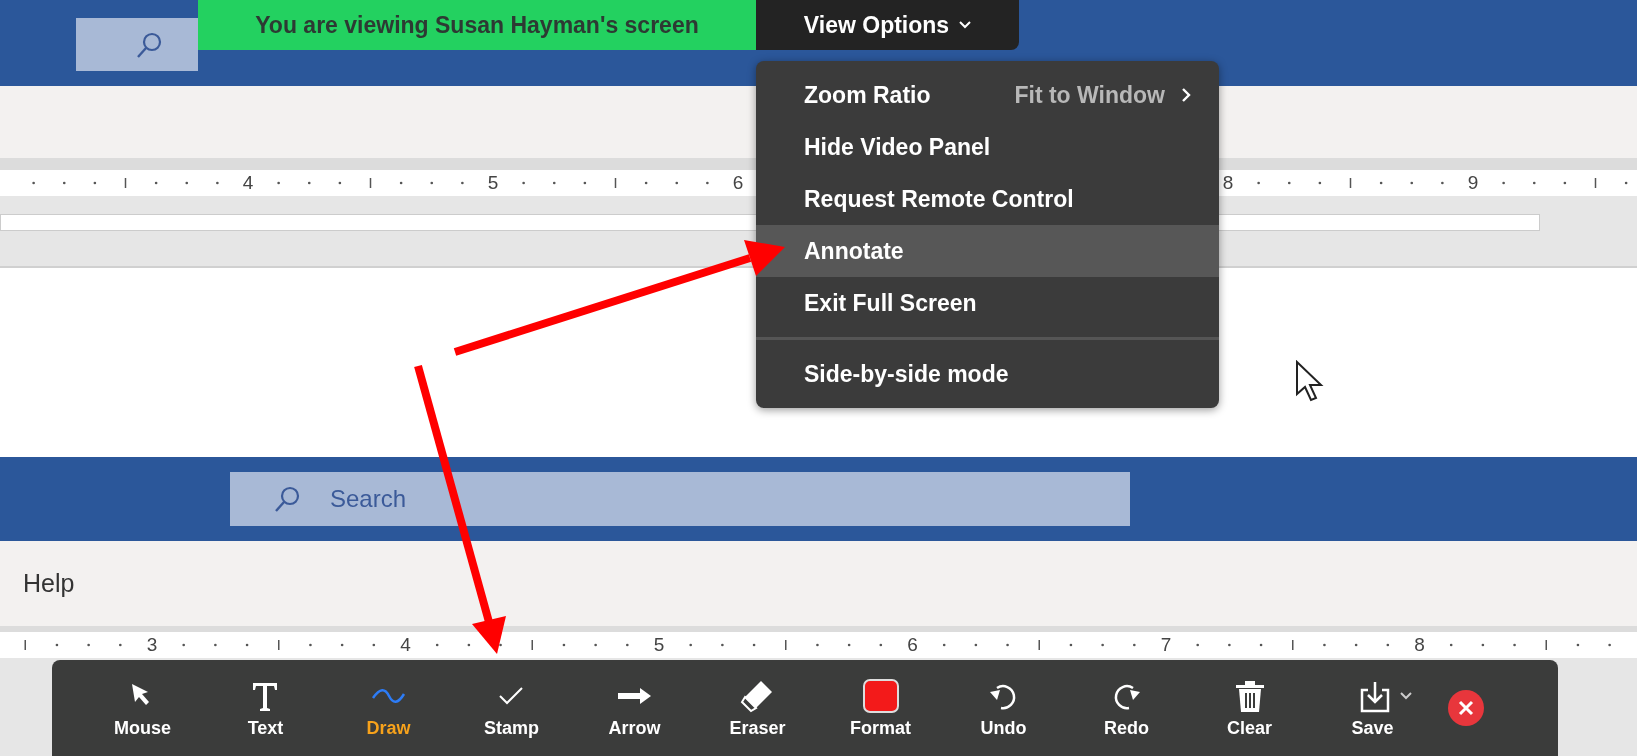 This screenshot has width=1637, height=756. What do you see at coordinates (388, 695) in the screenshot?
I see `wave-icon` at bounding box center [388, 695].